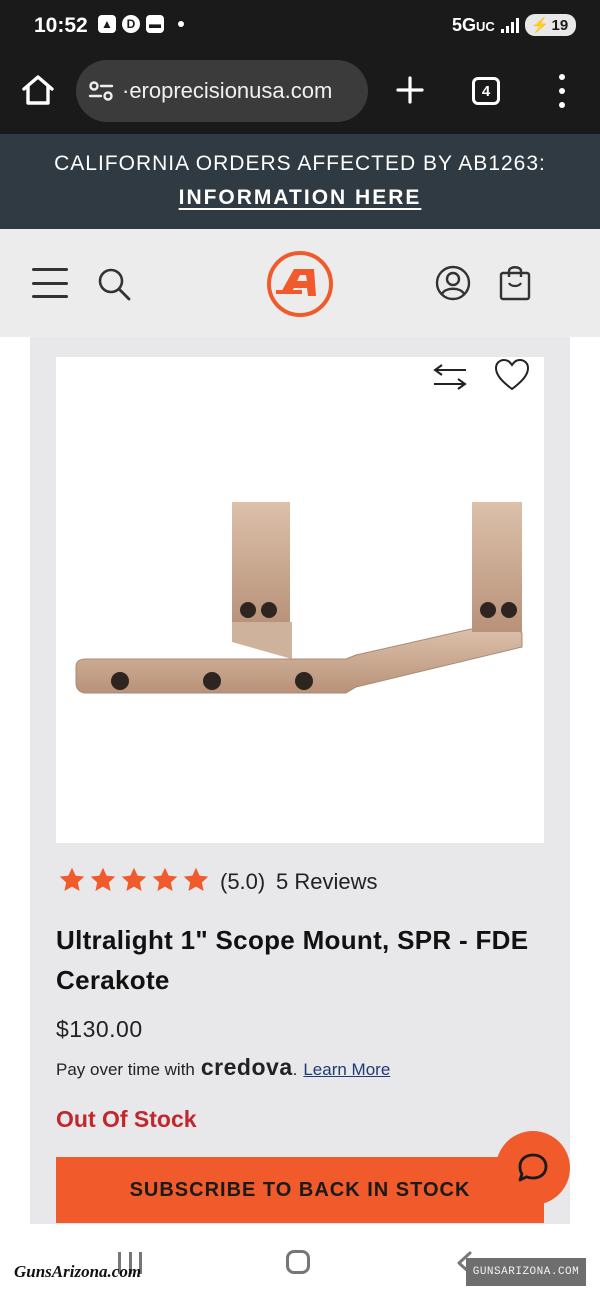 The width and height of the screenshot is (600, 1300). What do you see at coordinates (298, 1262) in the screenshot?
I see `nav-home-icon` at bounding box center [298, 1262].